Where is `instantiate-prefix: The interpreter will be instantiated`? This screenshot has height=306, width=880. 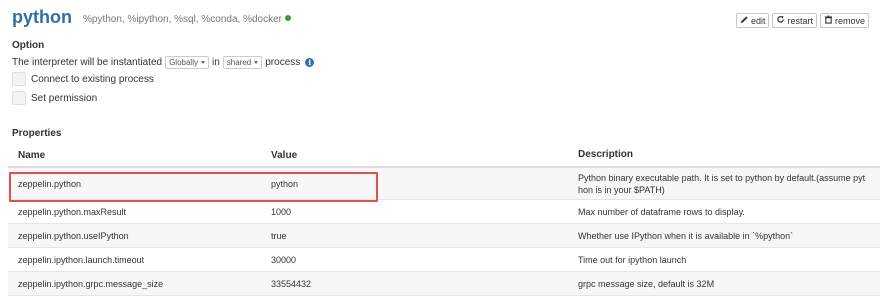 instantiate-prefix: The interpreter will be instantiated is located at coordinates (87, 62).